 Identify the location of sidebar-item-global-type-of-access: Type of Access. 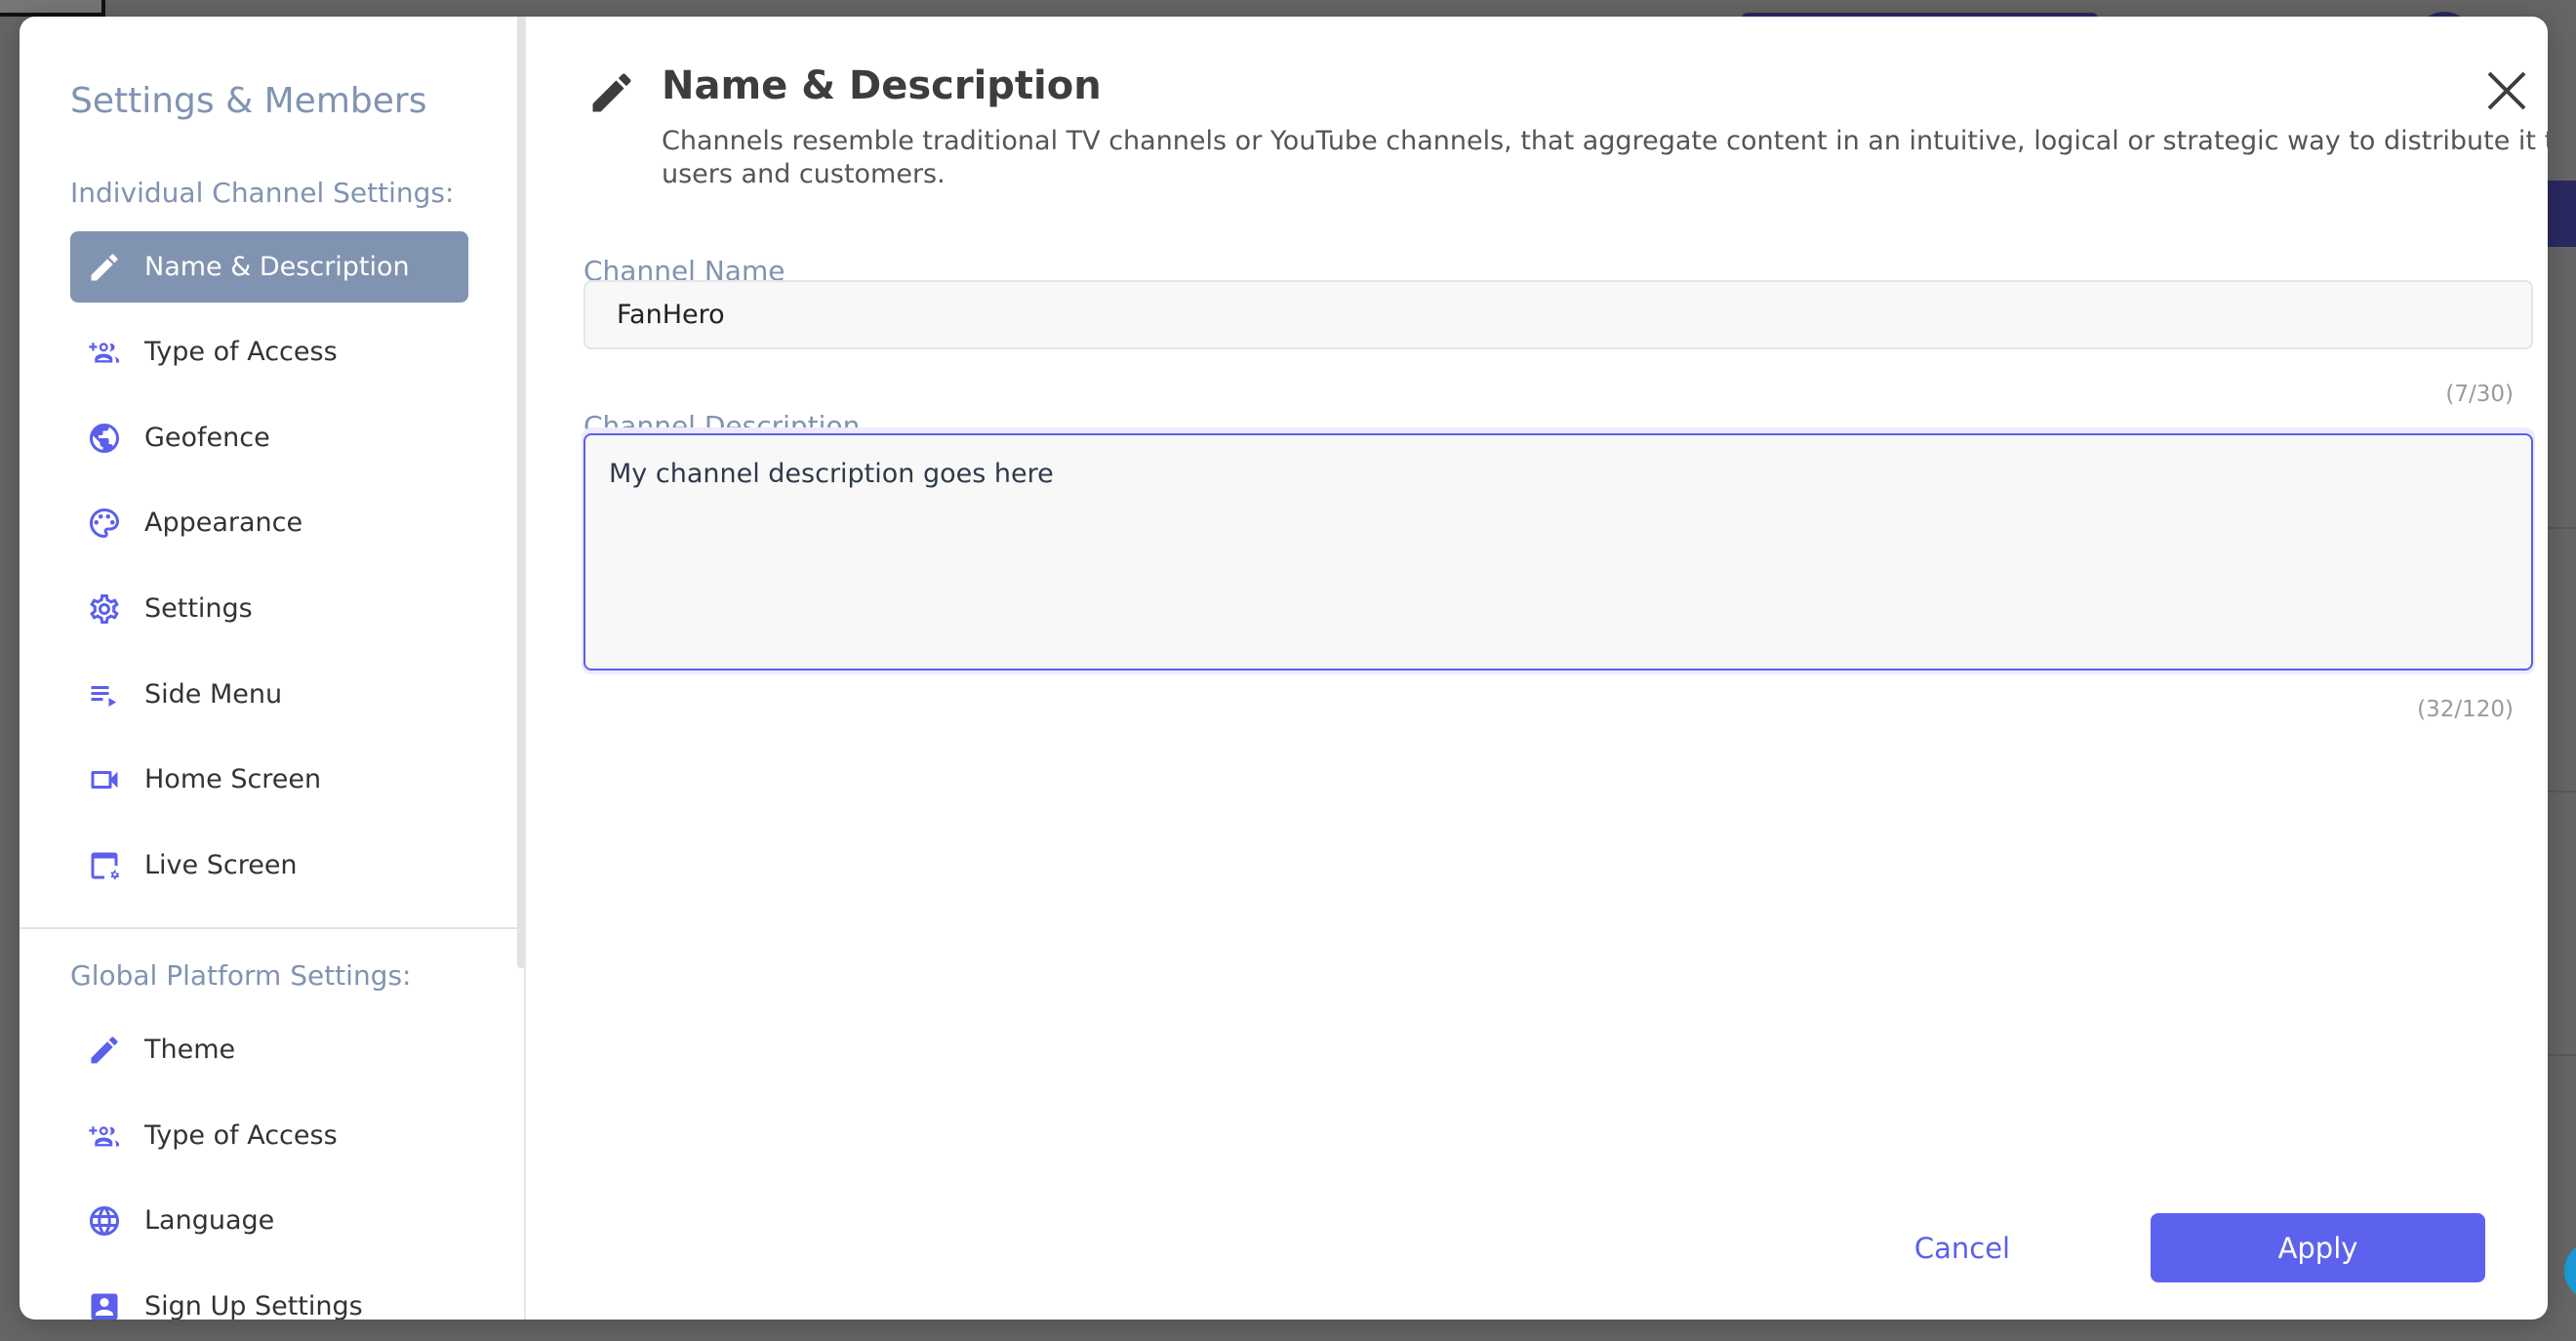
(269, 1135).